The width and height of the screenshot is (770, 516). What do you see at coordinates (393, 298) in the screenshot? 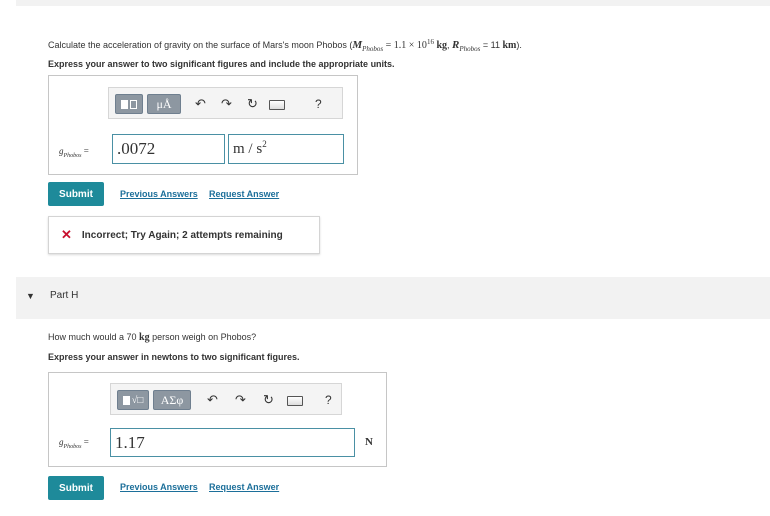
I see `part-h-header: ▼ Part H` at bounding box center [393, 298].